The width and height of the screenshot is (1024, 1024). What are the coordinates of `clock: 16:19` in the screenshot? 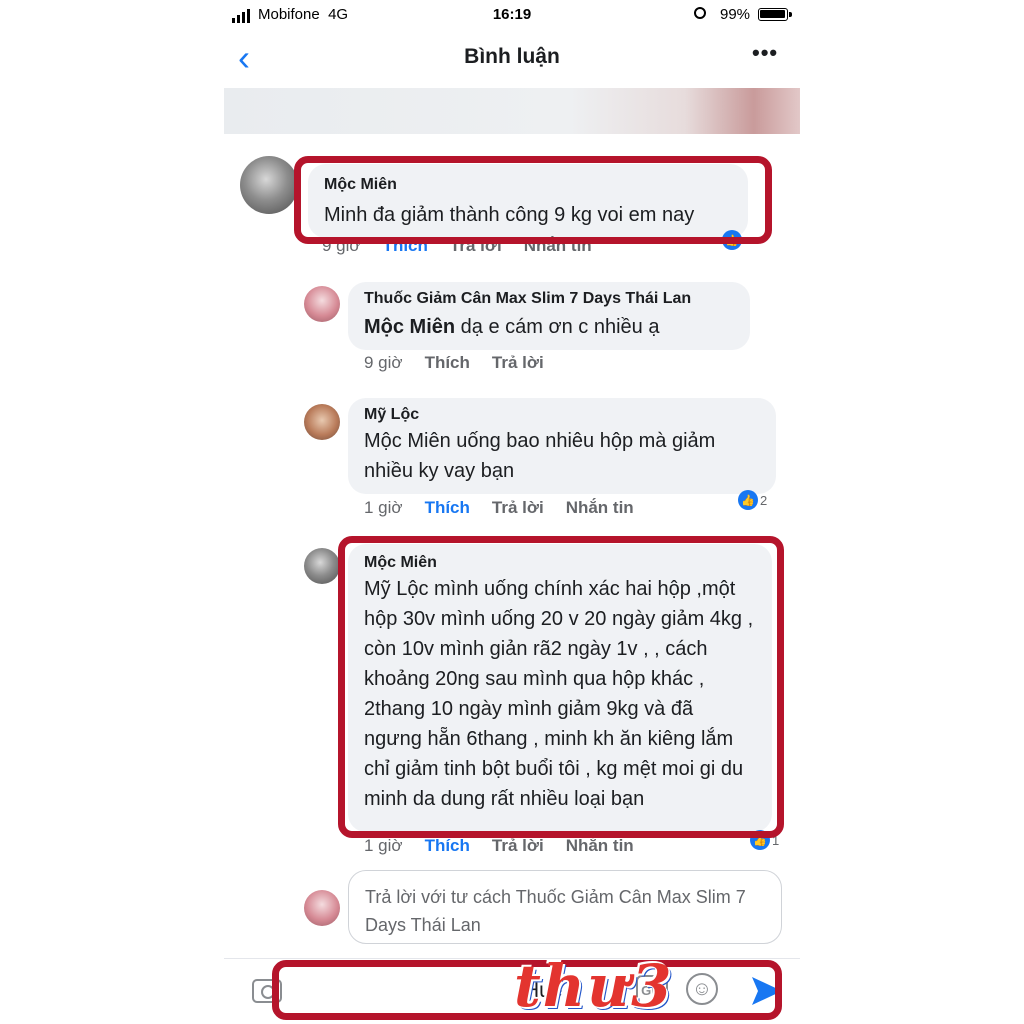 It's located at (512, 14).